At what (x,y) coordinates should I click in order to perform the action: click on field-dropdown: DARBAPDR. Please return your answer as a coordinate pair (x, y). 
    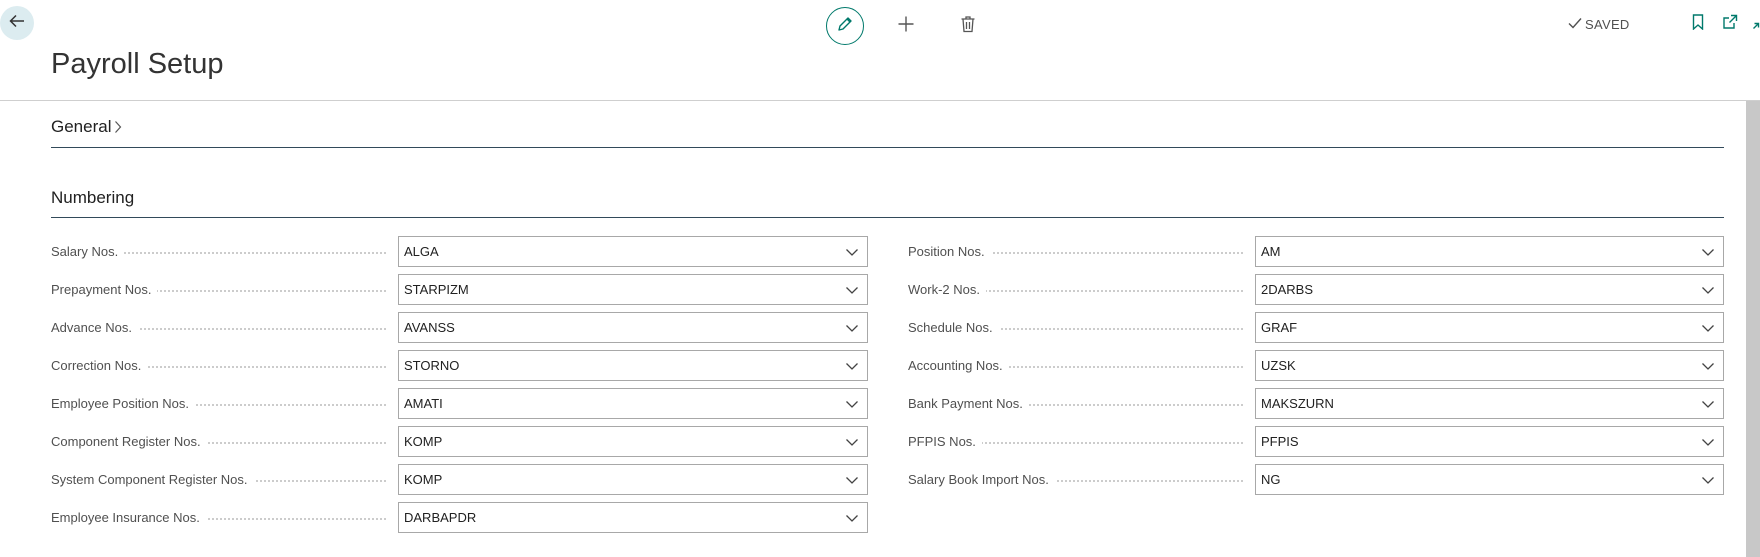
    Looking at the image, I should click on (633, 517).